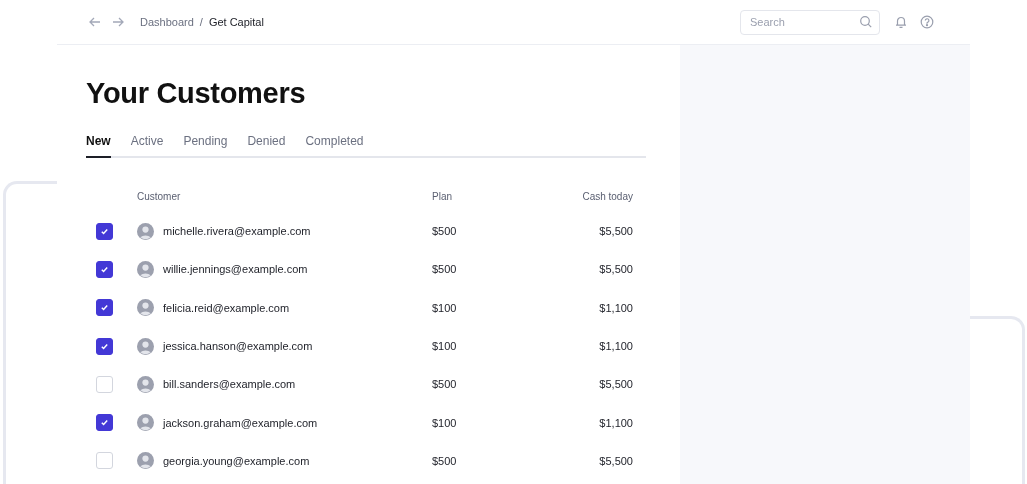 The height and width of the screenshot is (484, 1027). I want to click on customer-email: georgia.young@example.com, so click(236, 460).